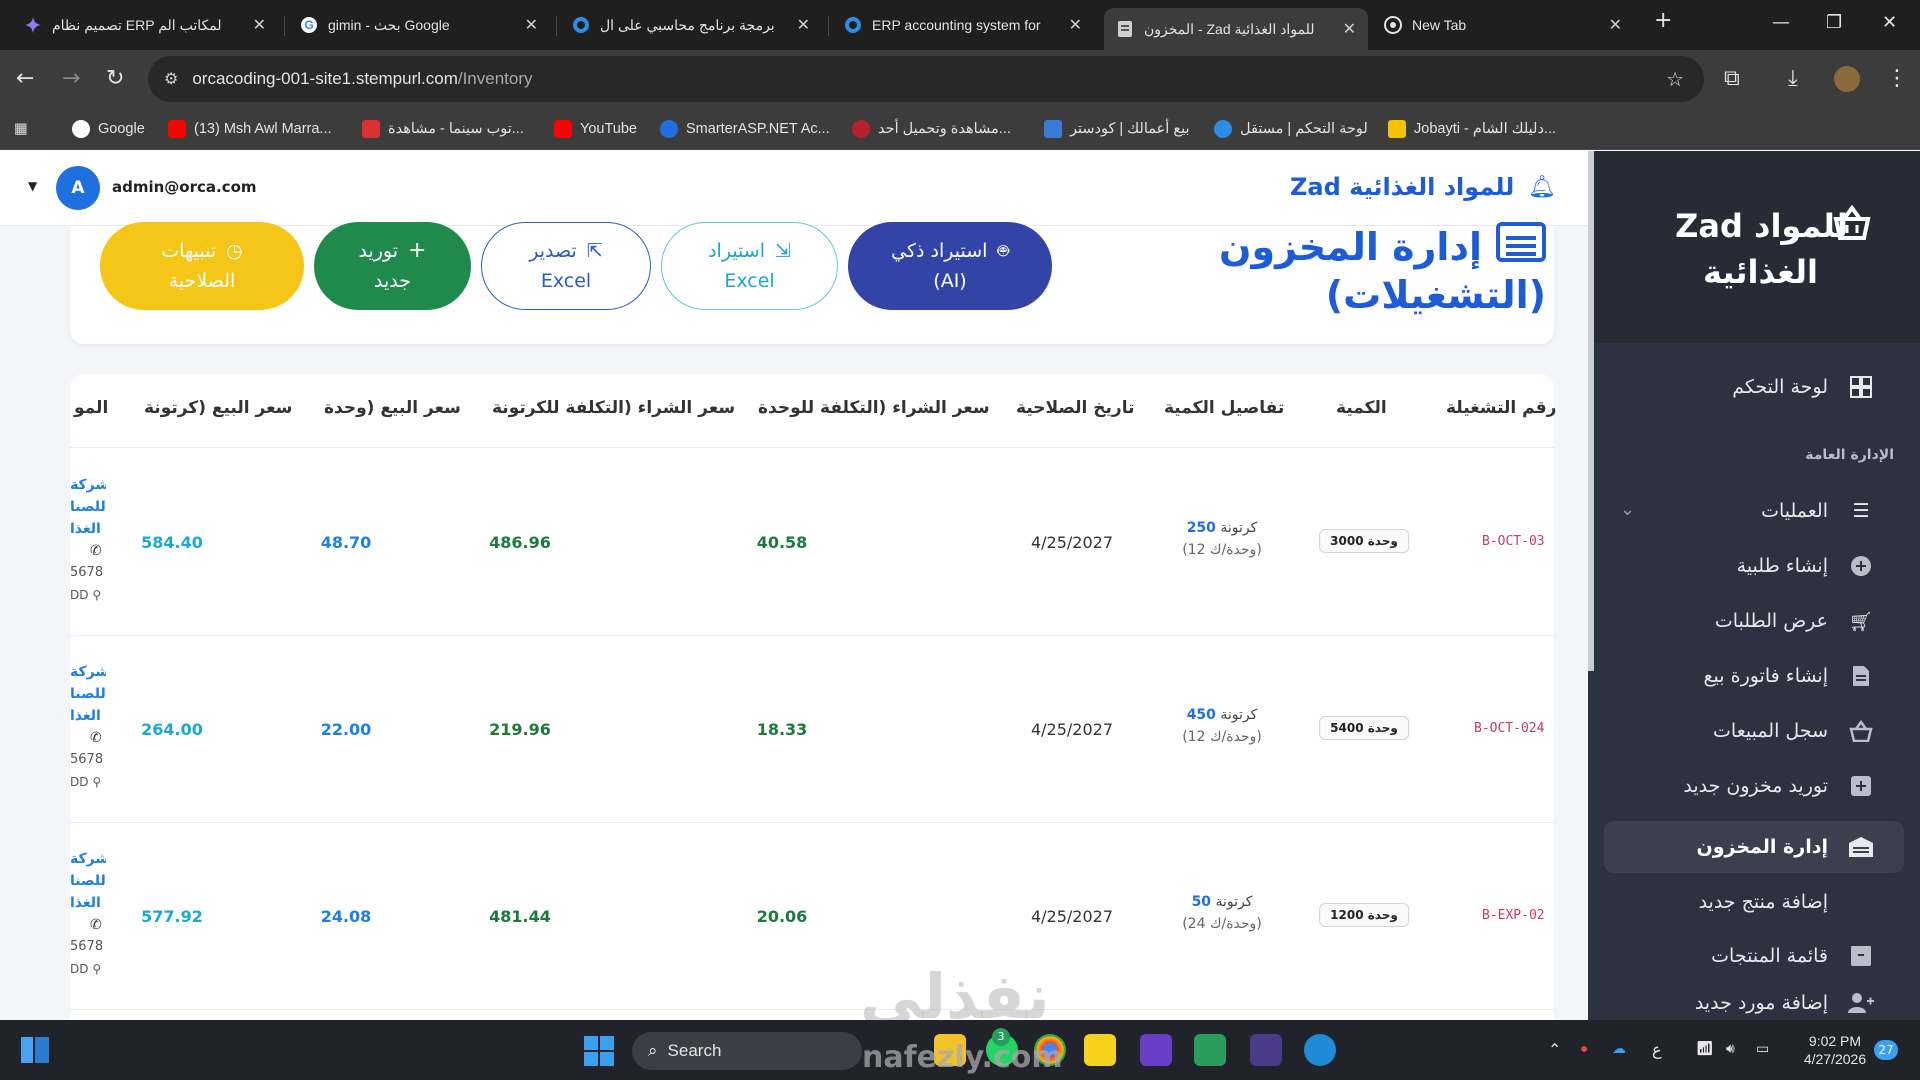 The width and height of the screenshot is (1920, 1080). I want to click on column-header: سعر البيع (كرتونة, so click(218, 408).